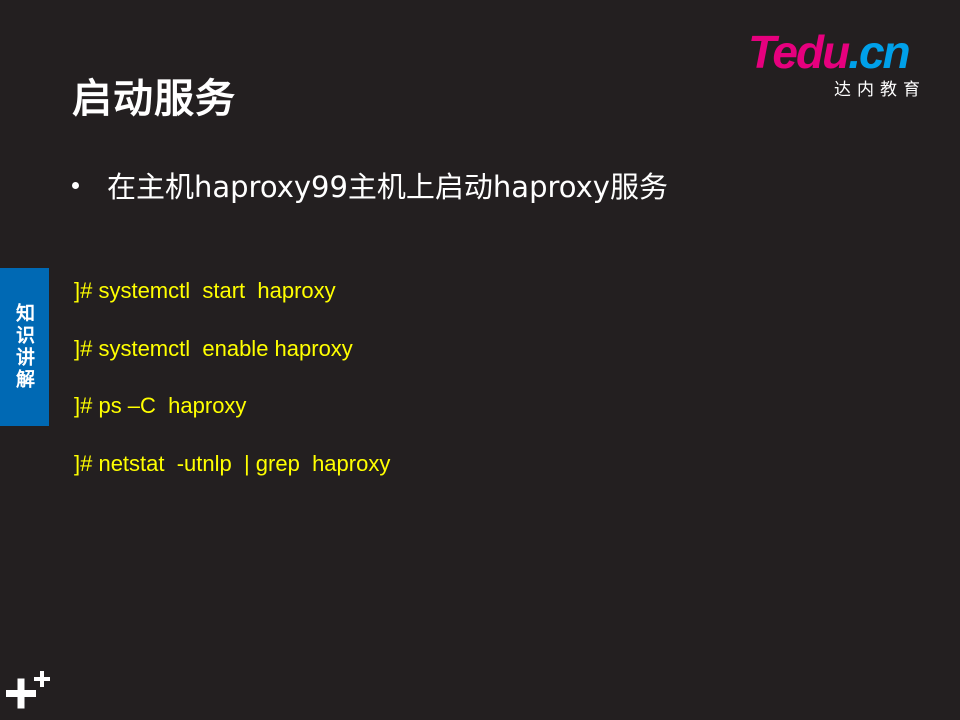 This screenshot has height=720, width=960. Describe the element at coordinates (387, 187) in the screenshot. I see `bullet-text: 在主机haproxy99主机上启动haproxy服务` at that location.